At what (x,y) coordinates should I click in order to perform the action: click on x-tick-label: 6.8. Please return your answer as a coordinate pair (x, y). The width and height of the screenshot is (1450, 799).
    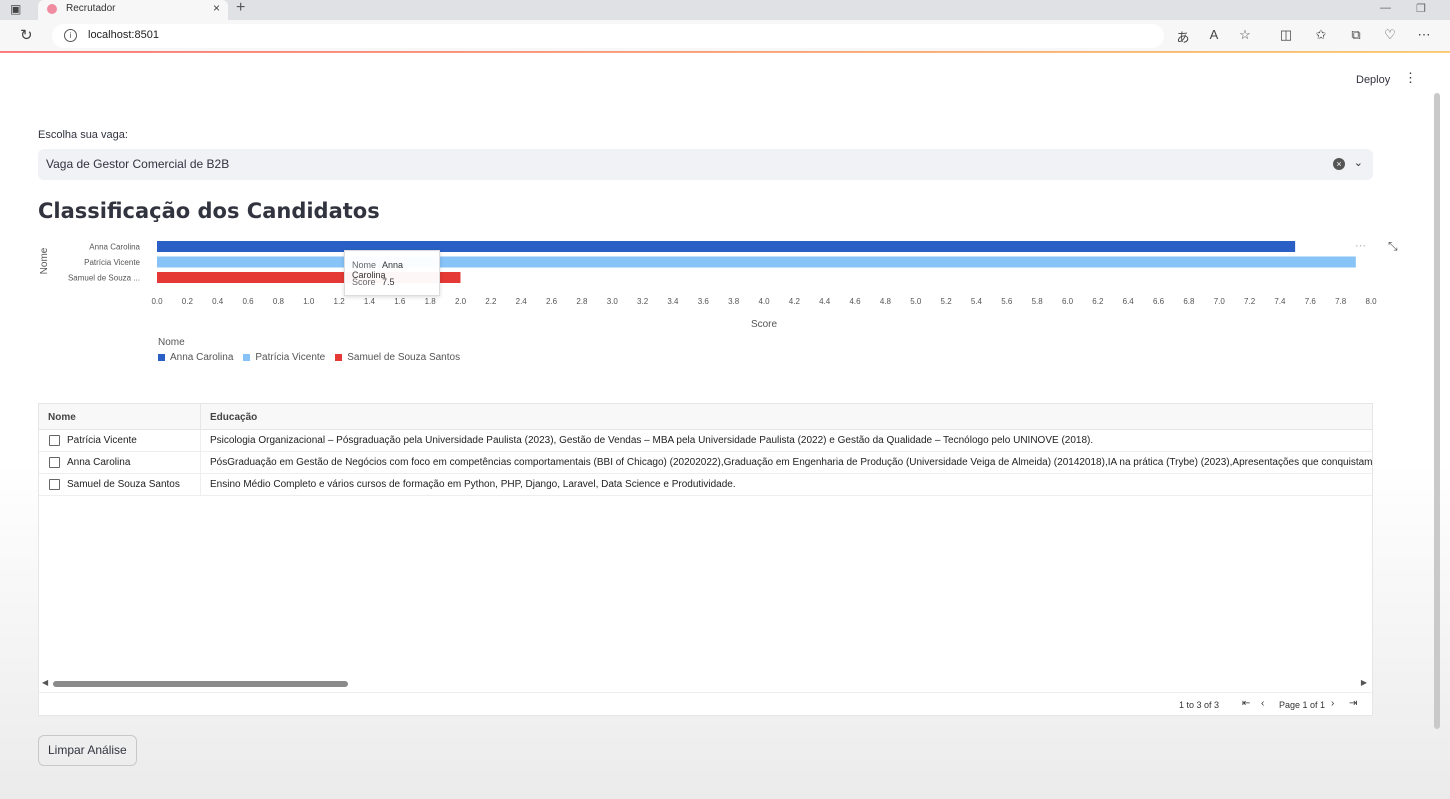
    Looking at the image, I should click on (1189, 301).